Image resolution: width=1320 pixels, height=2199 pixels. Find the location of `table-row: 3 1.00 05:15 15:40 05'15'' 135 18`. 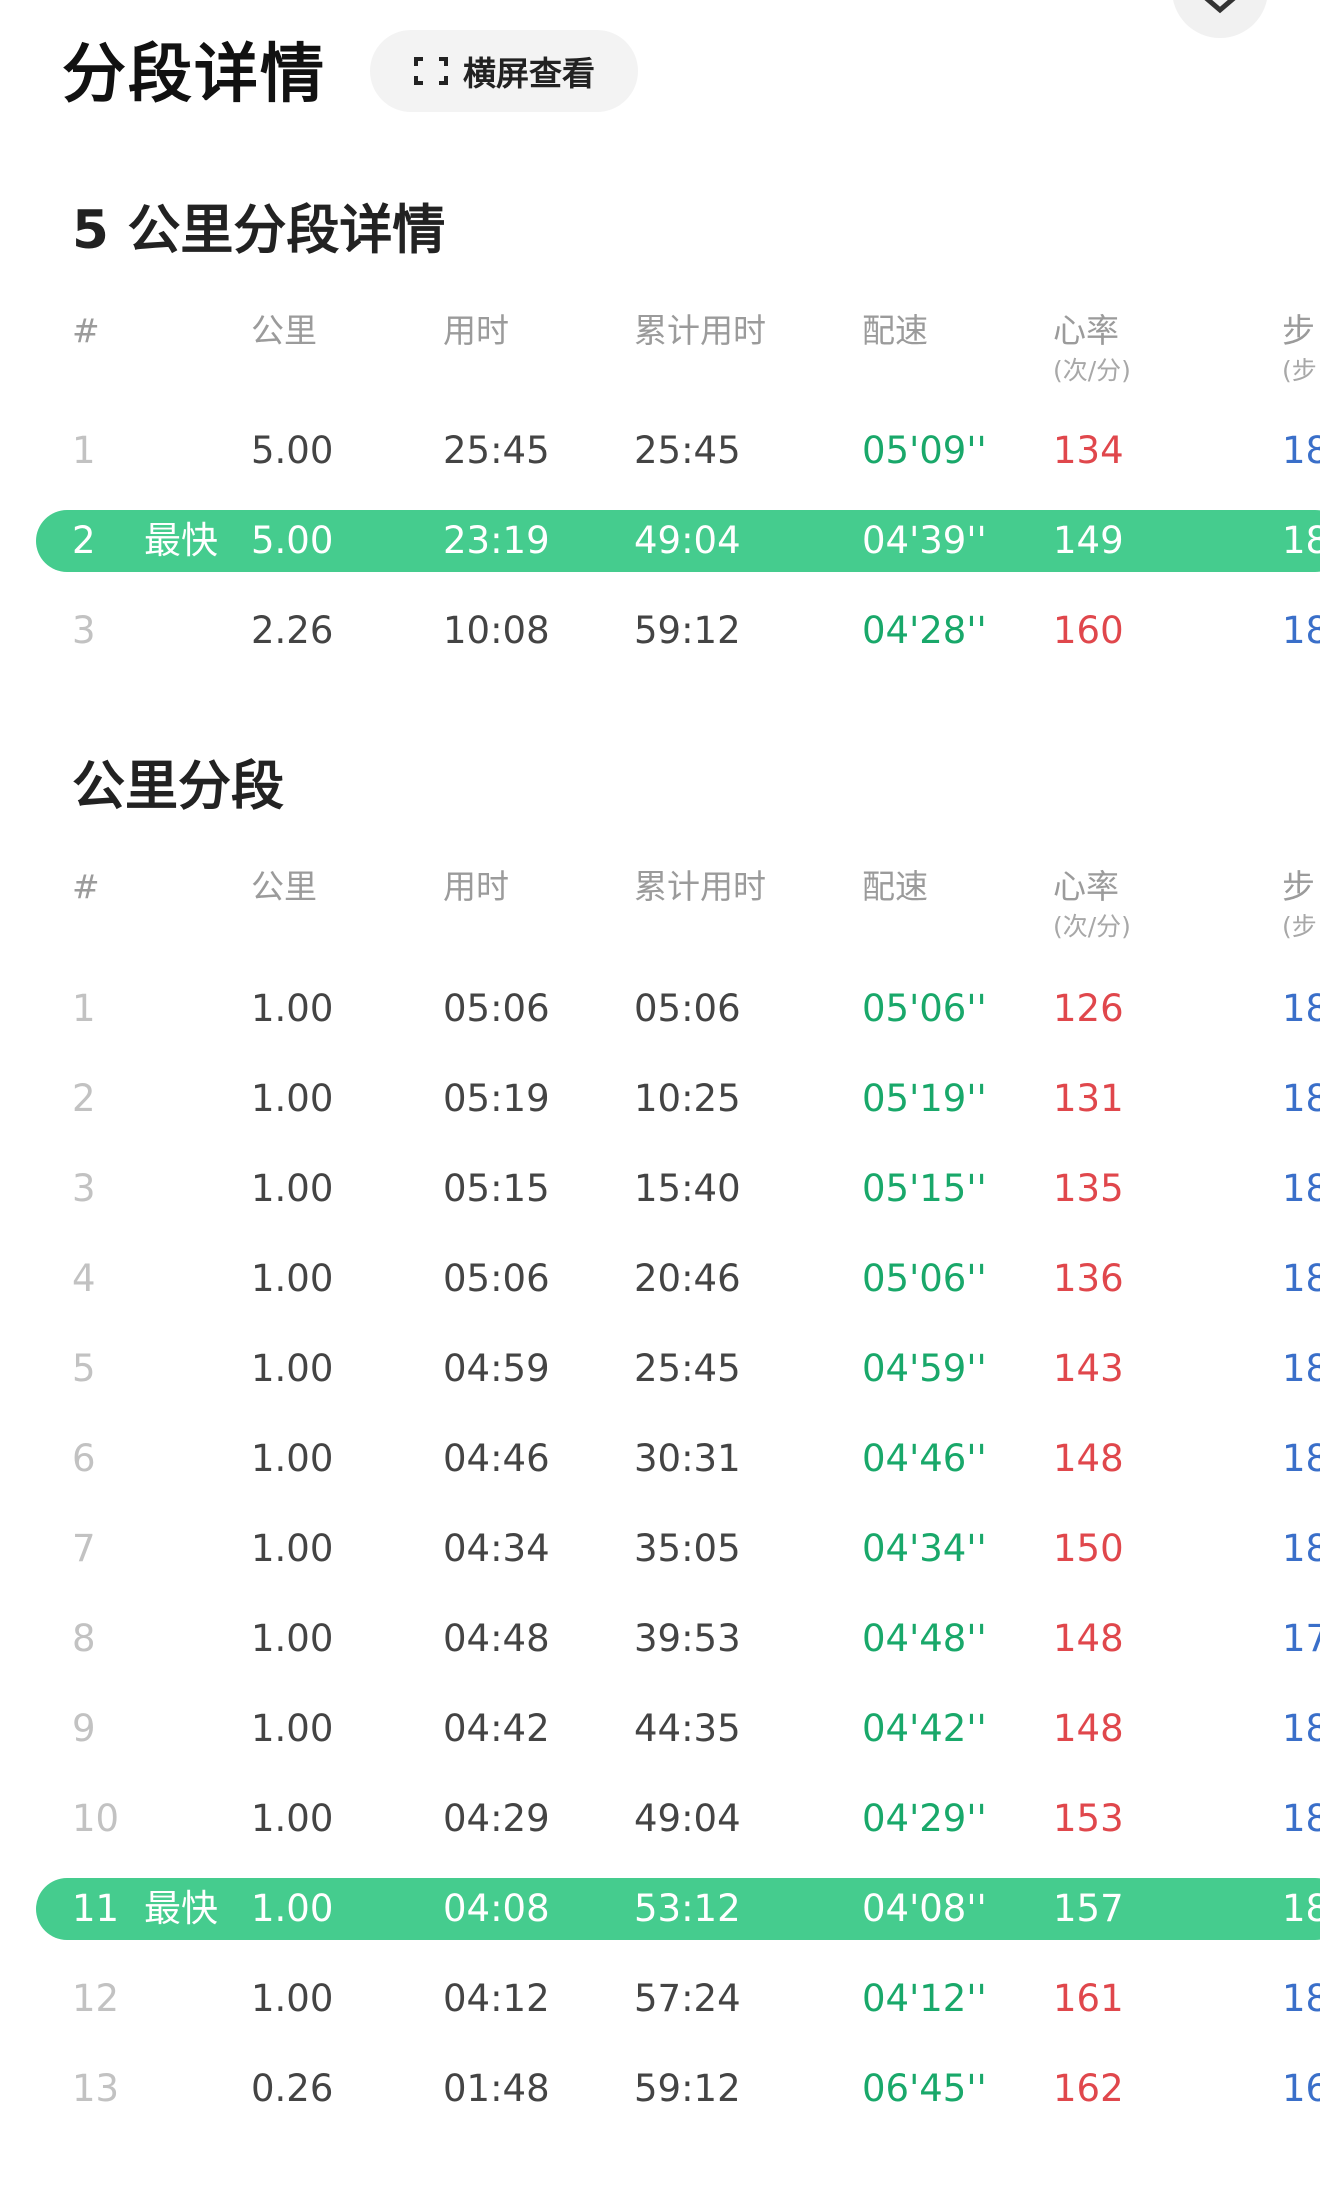

table-row: 3 1.00 05:15 15:40 05'15'' 135 18 is located at coordinates (660, 1189).